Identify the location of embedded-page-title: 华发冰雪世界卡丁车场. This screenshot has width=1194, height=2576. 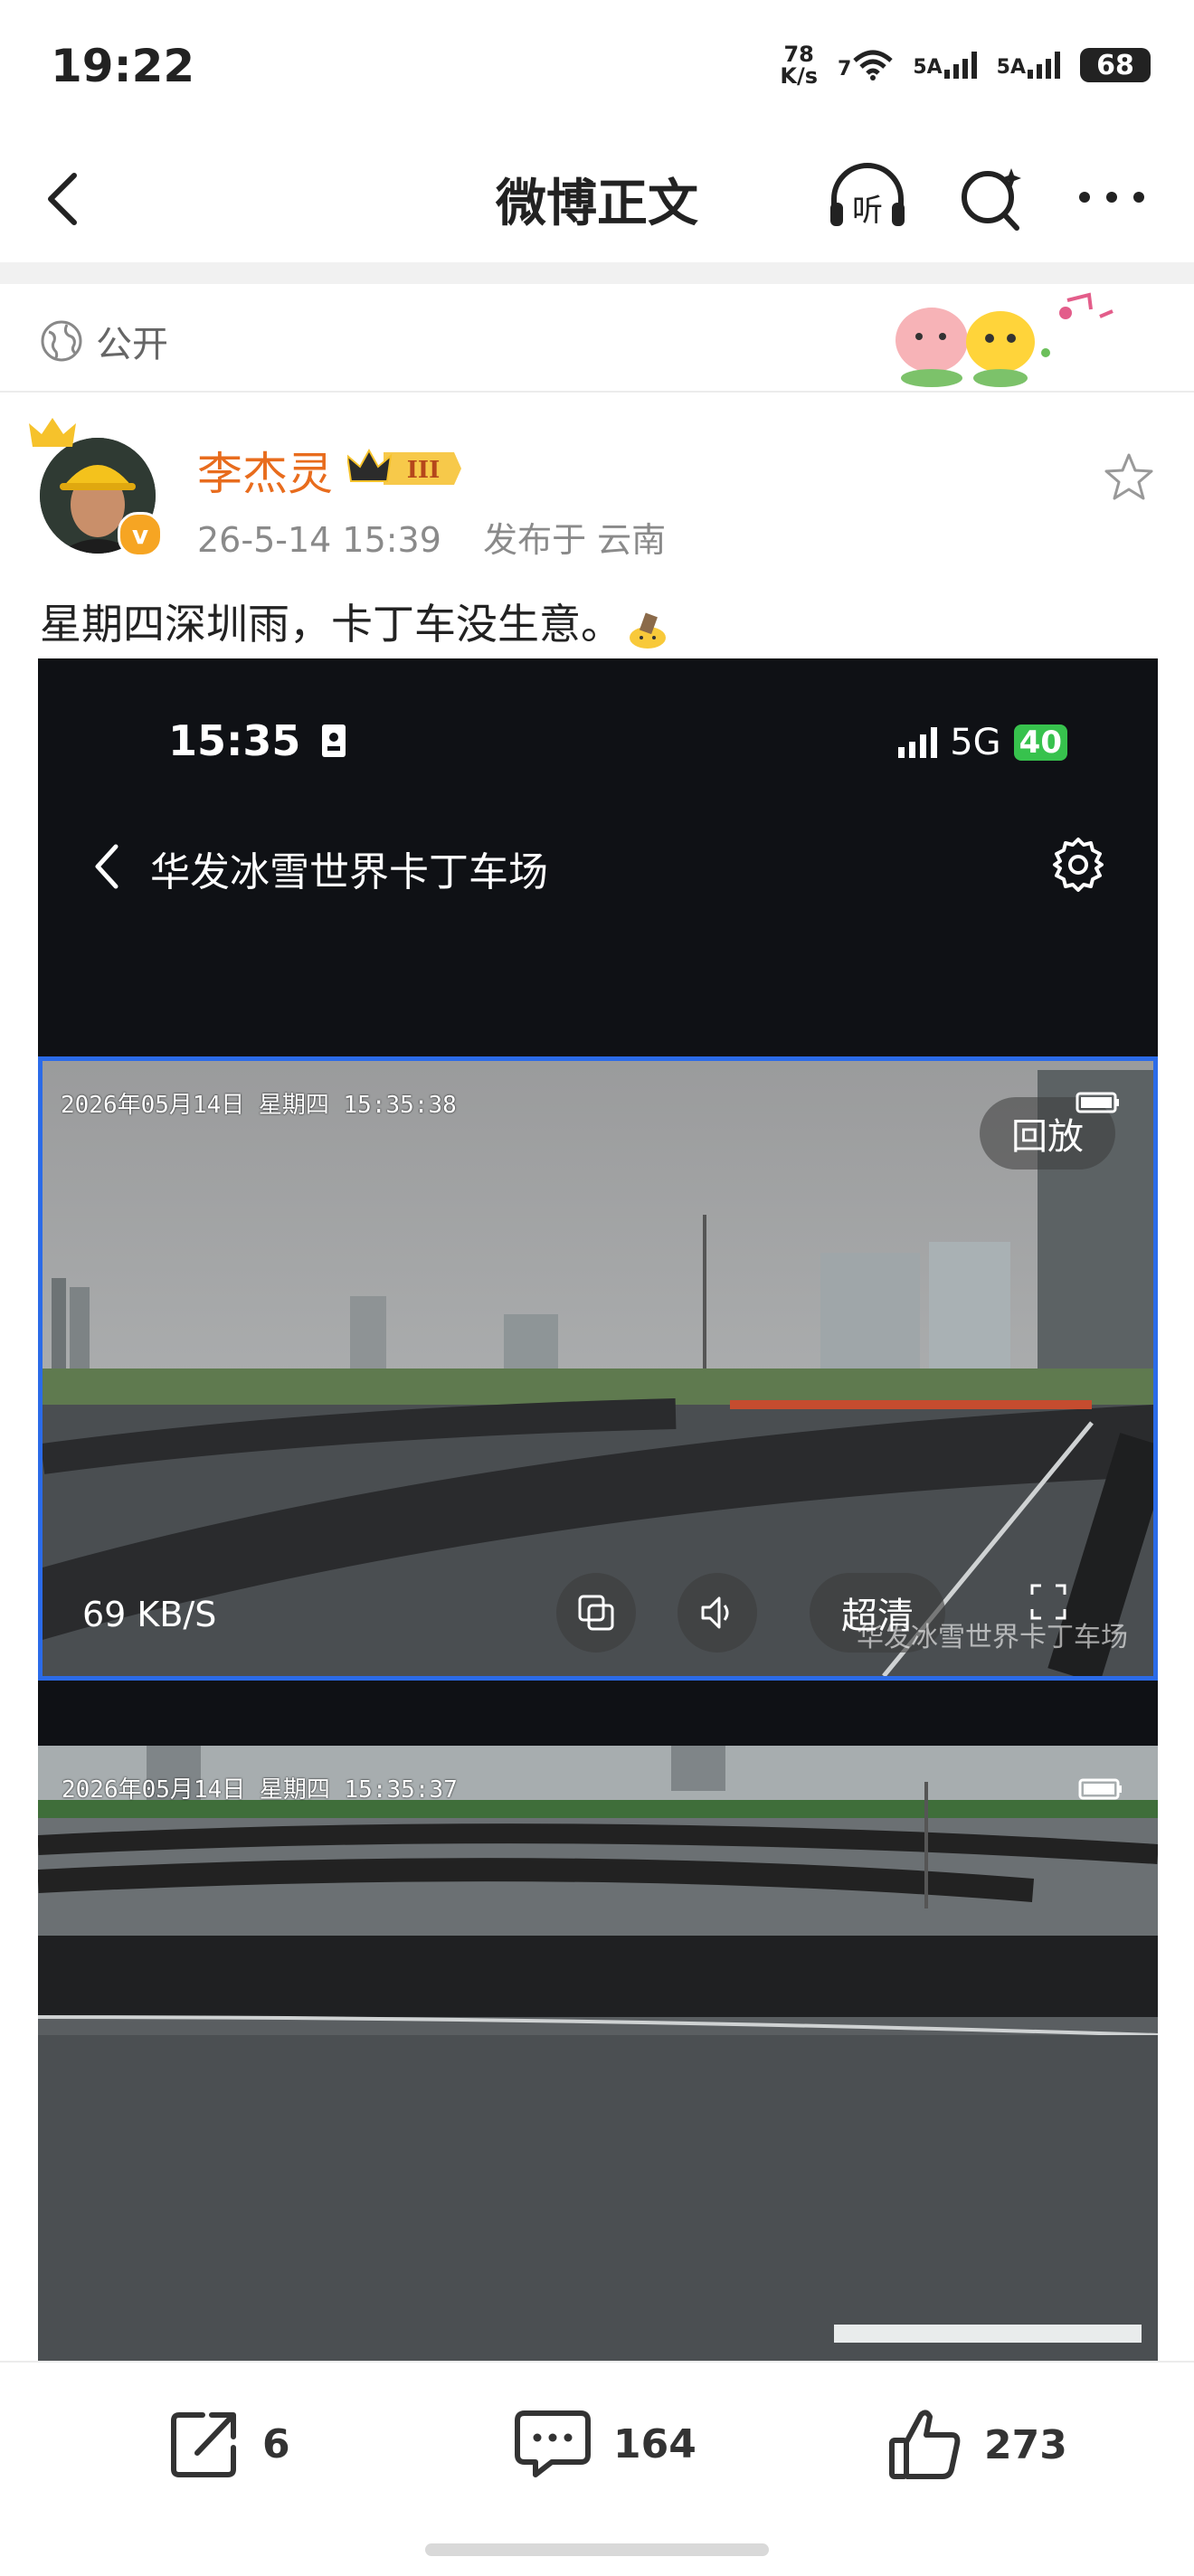
(349, 872).